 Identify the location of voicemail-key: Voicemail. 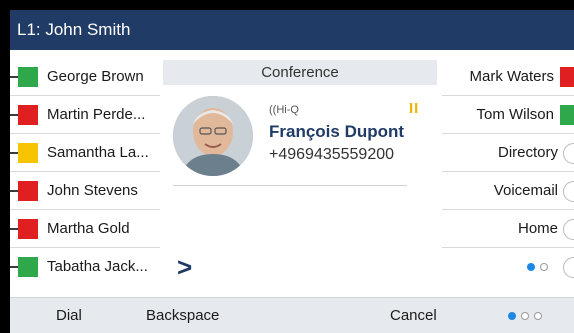
(508, 191).